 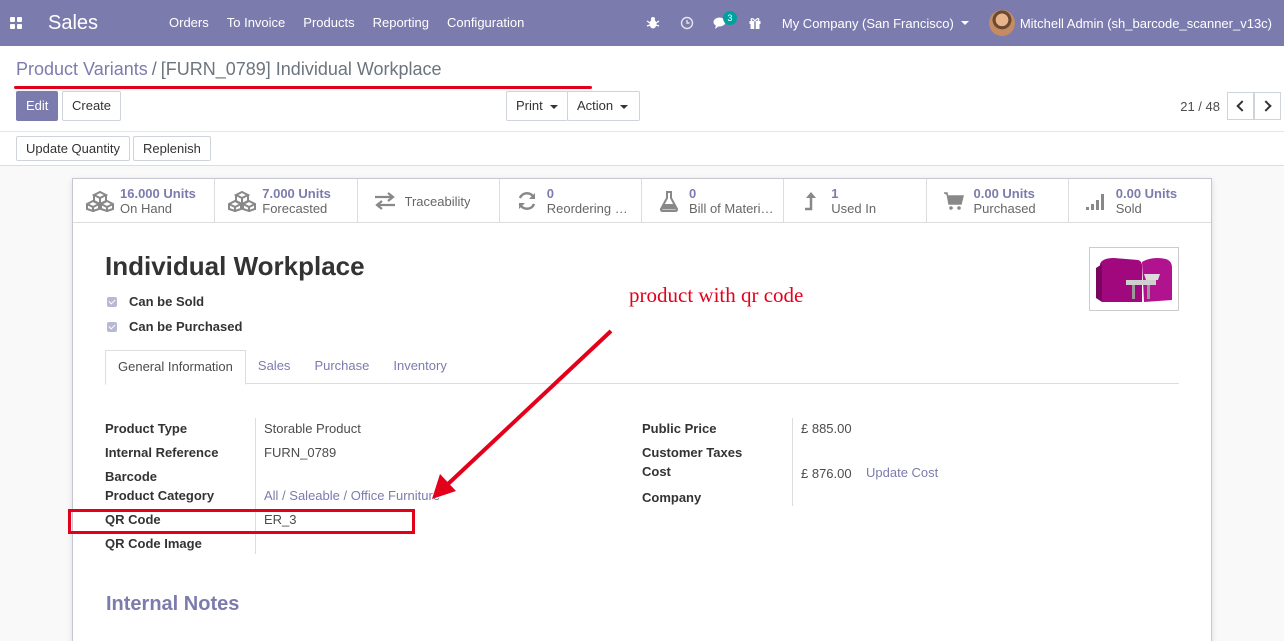 What do you see at coordinates (550, 193) in the screenshot?
I see `reordering-value: 0` at bounding box center [550, 193].